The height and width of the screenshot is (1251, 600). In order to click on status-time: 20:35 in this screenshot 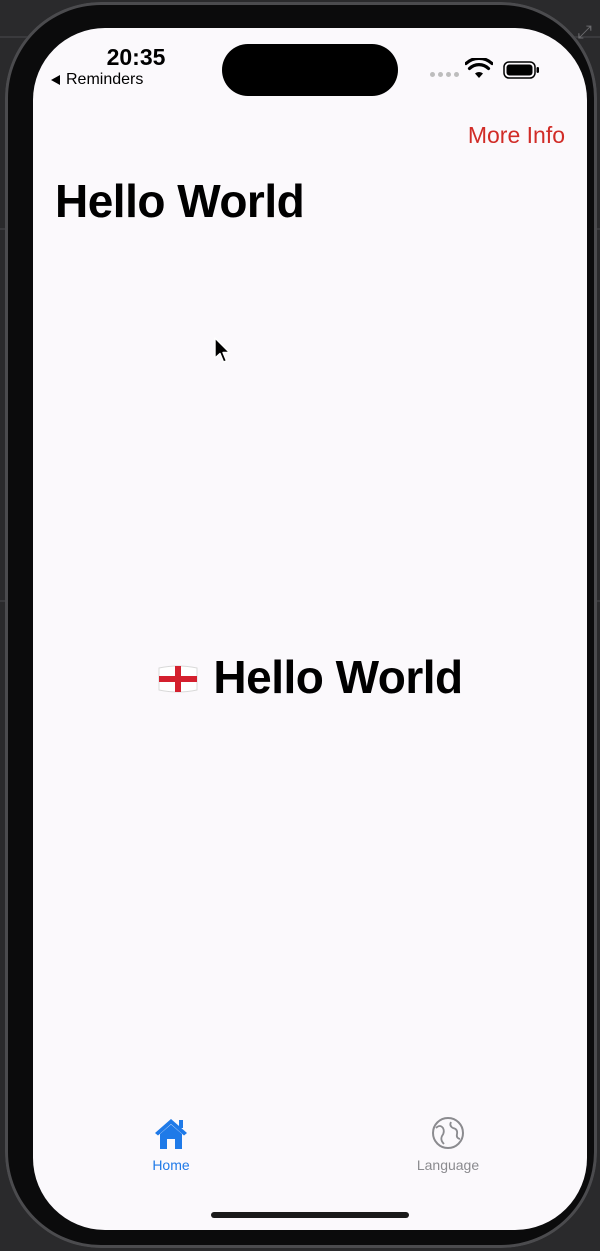, I will do `click(136, 57)`.